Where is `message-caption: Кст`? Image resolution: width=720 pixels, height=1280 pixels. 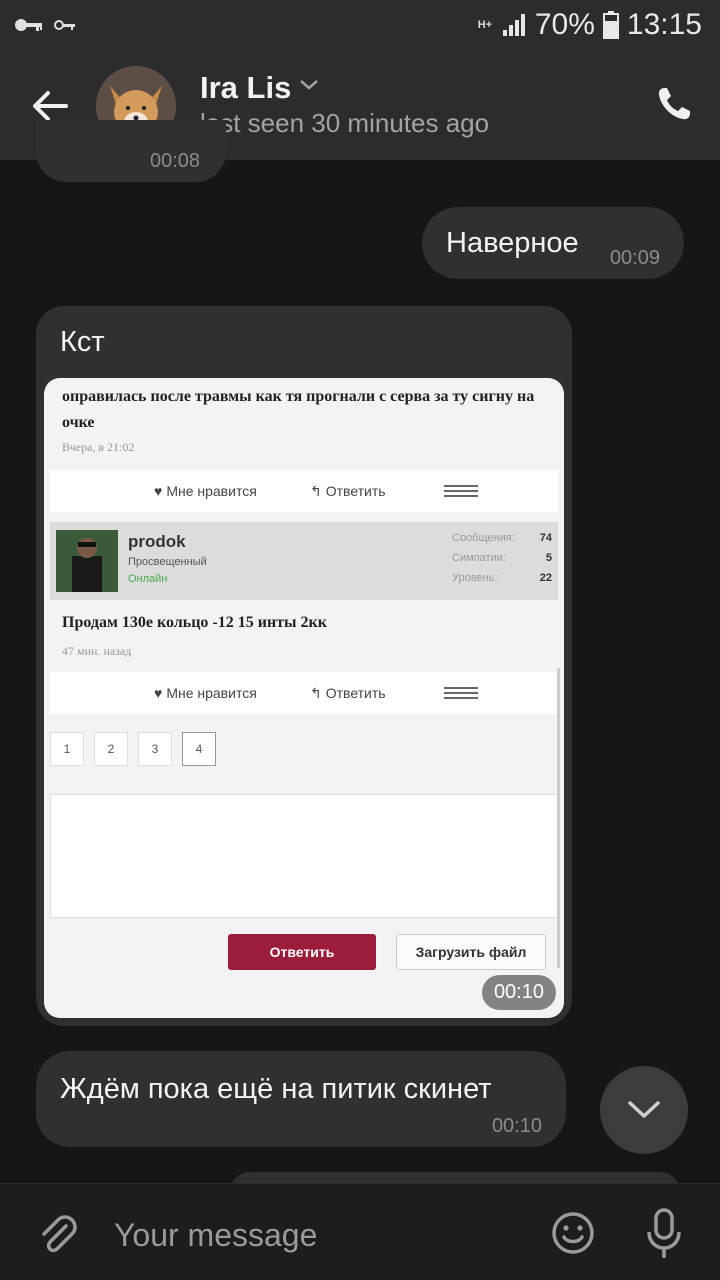 message-caption: Кст is located at coordinates (82, 342).